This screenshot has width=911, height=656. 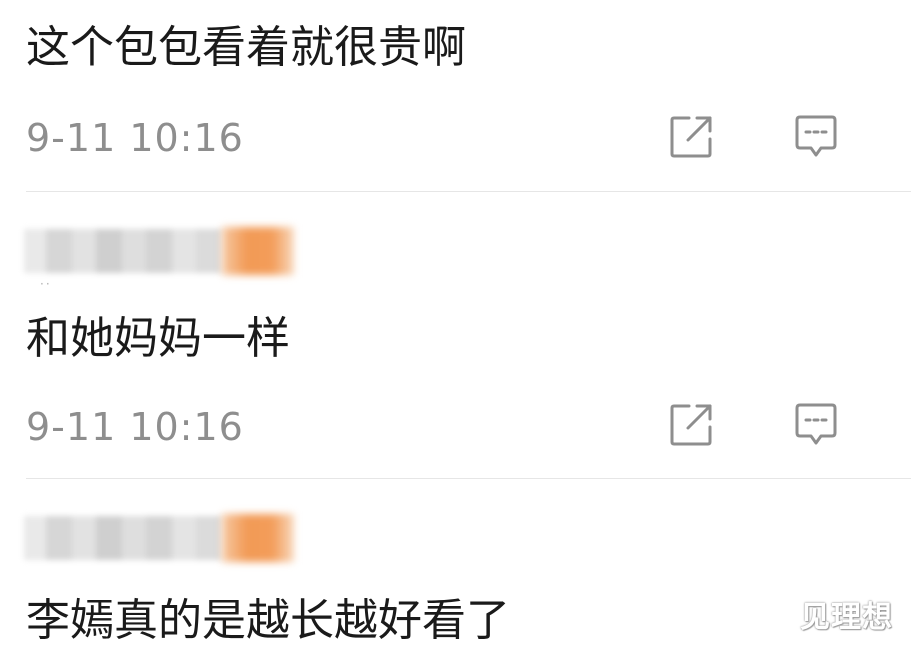 What do you see at coordinates (468, 191) in the screenshot?
I see `divider` at bounding box center [468, 191].